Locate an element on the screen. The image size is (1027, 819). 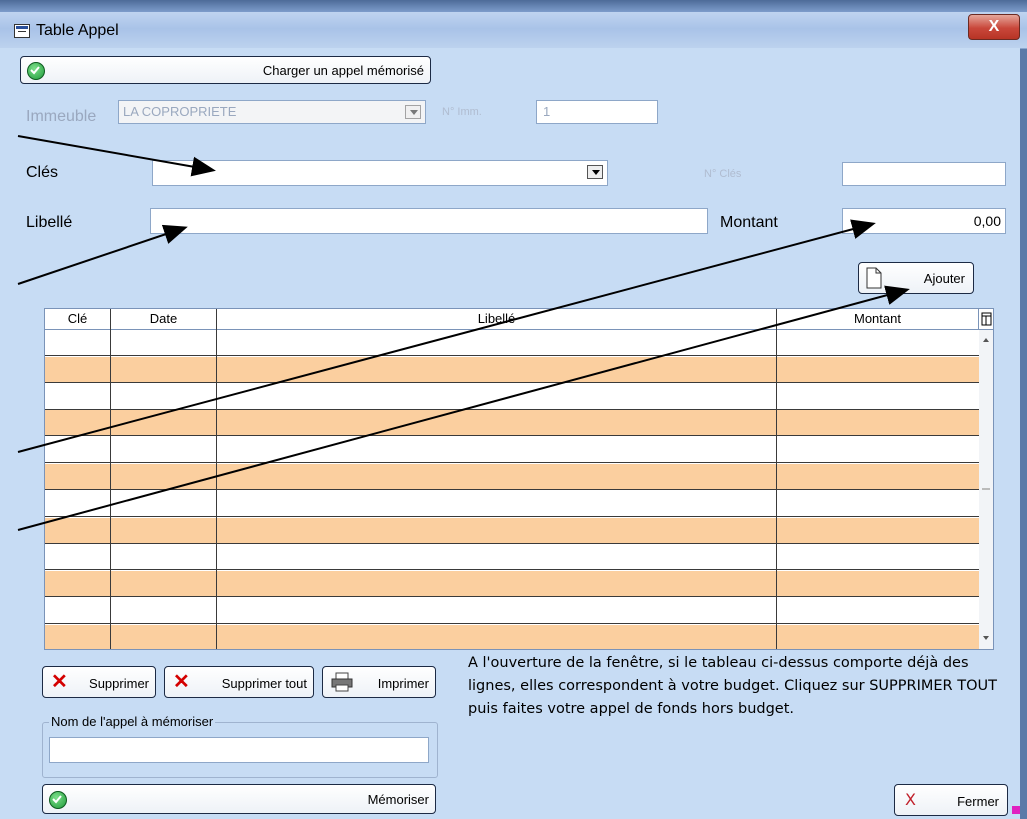
arrow-to-libelle is located at coordinates (102, 254).